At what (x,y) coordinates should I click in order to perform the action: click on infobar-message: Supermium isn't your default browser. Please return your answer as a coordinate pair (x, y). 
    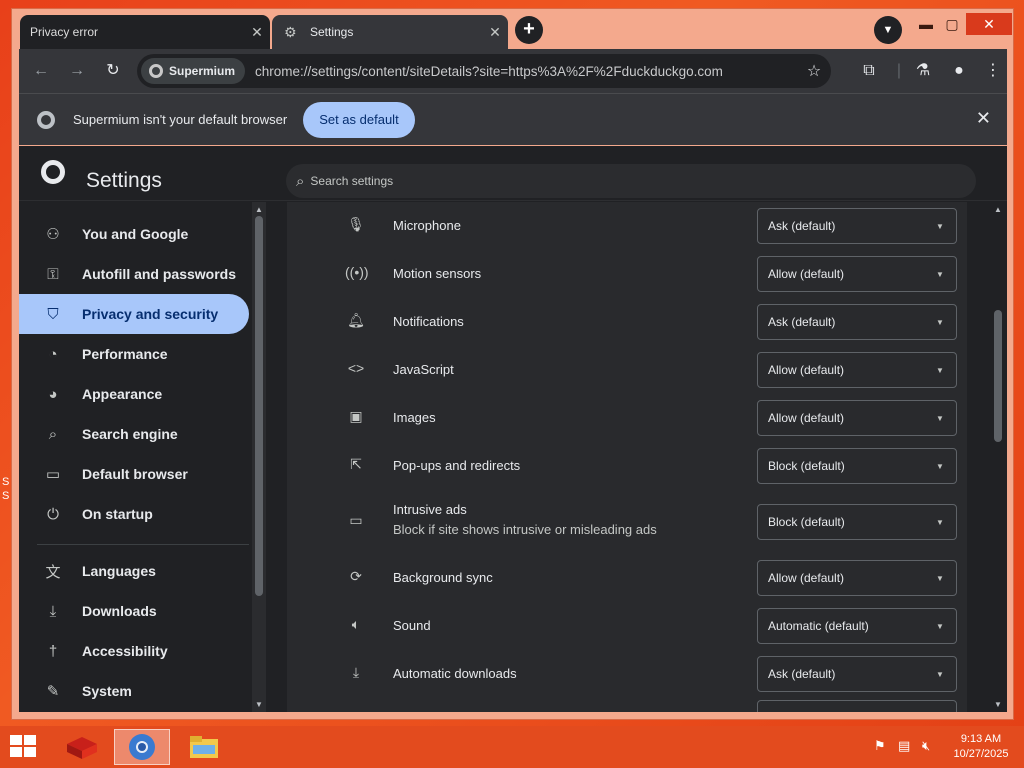
    Looking at the image, I should click on (180, 119).